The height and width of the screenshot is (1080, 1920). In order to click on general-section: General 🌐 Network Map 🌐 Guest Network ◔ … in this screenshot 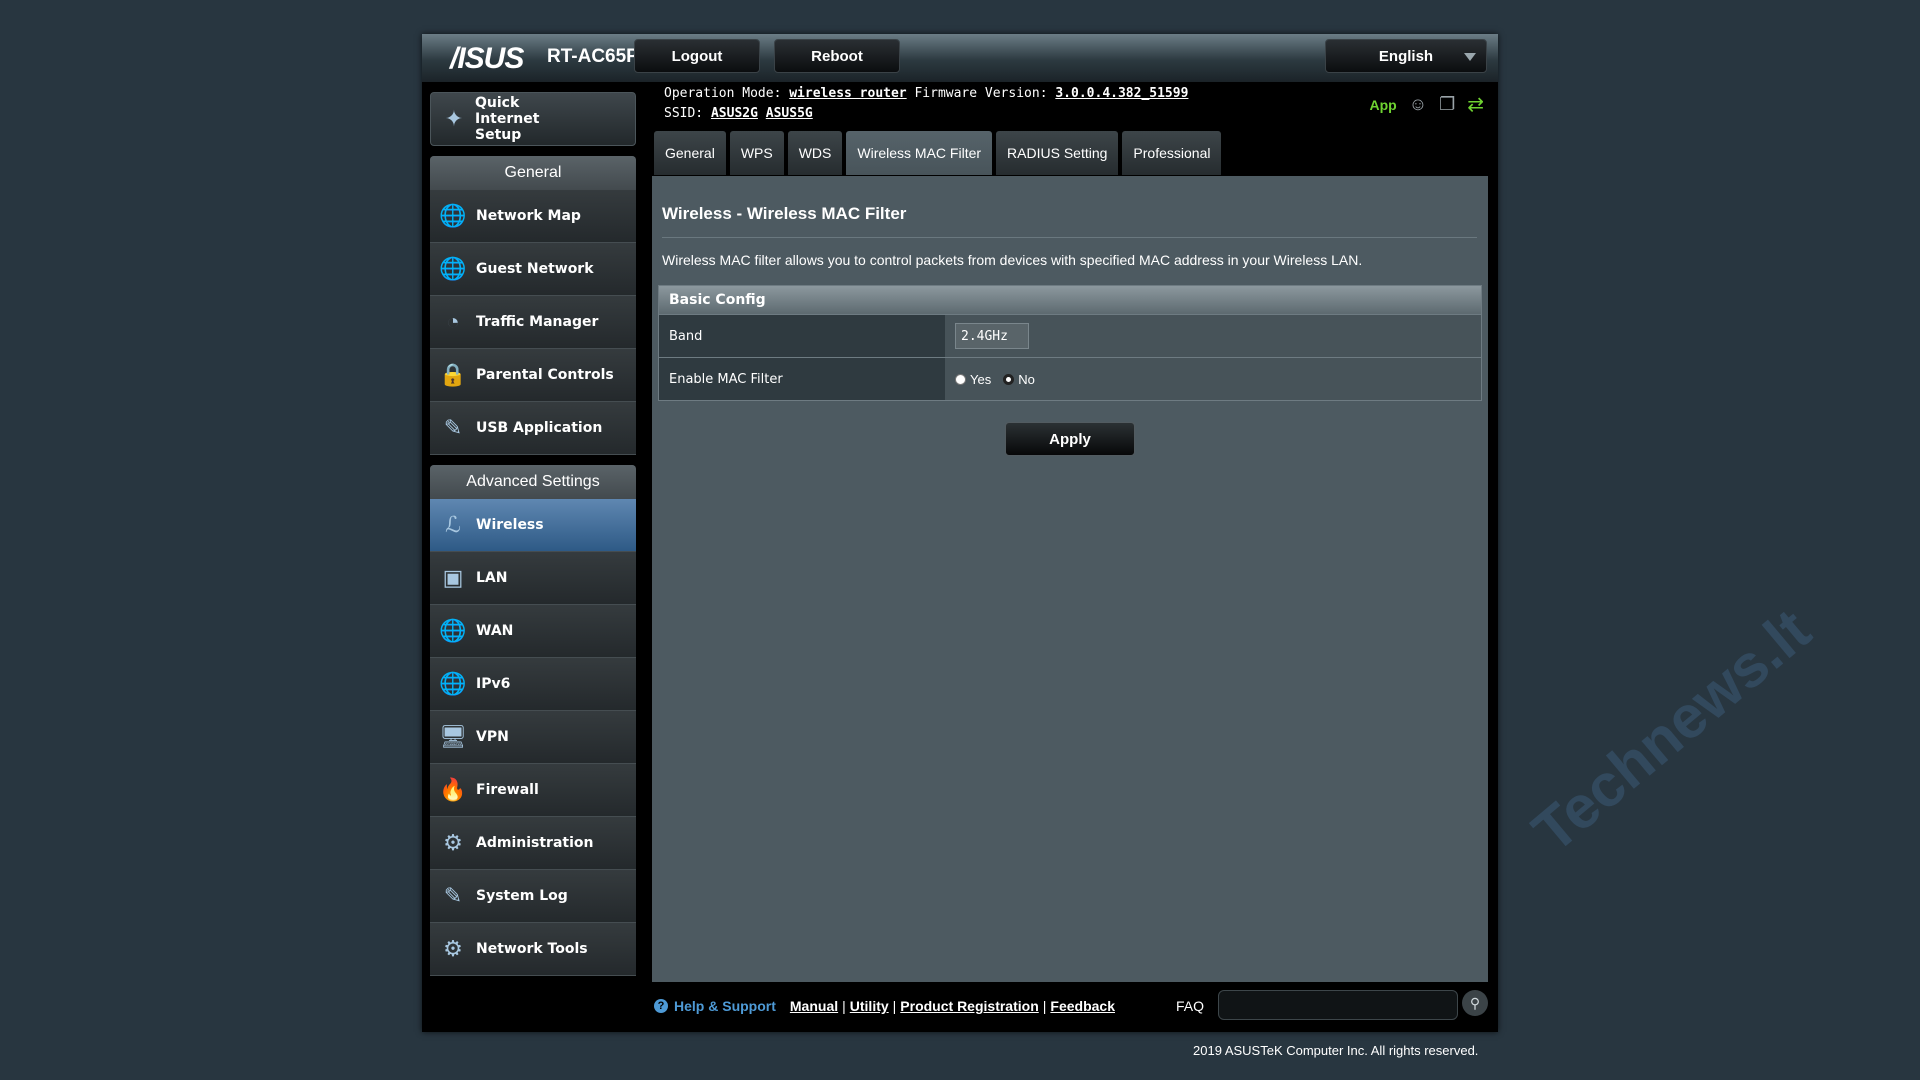, I will do `click(533, 305)`.